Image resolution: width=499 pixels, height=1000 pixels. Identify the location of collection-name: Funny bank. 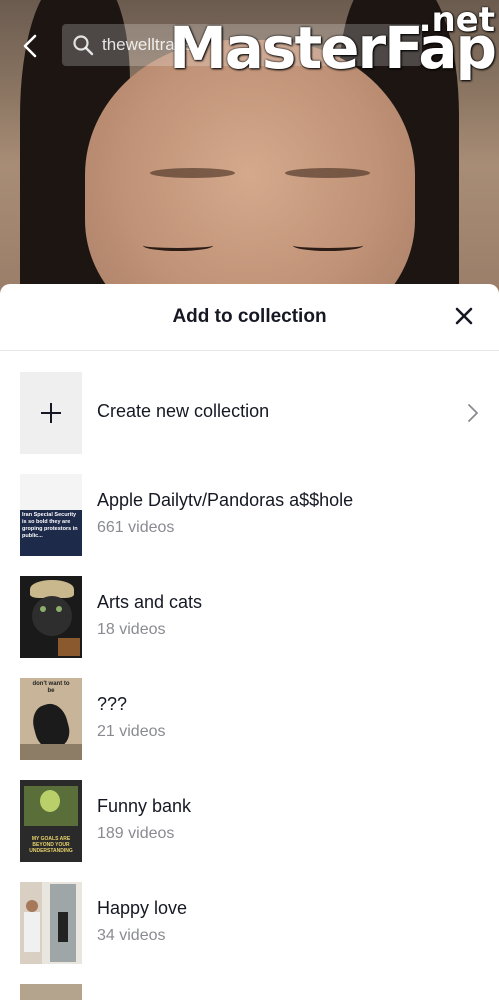
(144, 806).